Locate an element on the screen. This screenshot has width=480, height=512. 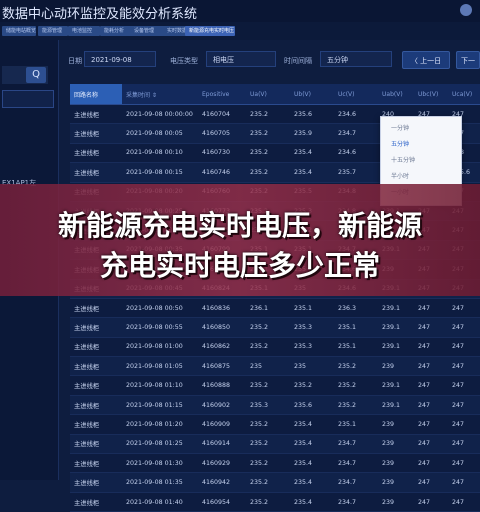
title-bar: 数据中心动环监控及能效分析系统 is located at coordinates (240, 11).